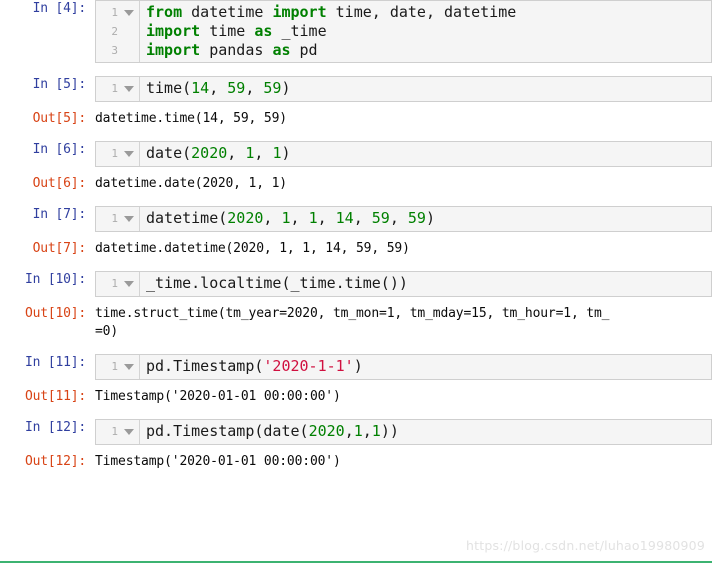  I want to click on code-source: _time.localtime(_time.time()), so click(425, 284).